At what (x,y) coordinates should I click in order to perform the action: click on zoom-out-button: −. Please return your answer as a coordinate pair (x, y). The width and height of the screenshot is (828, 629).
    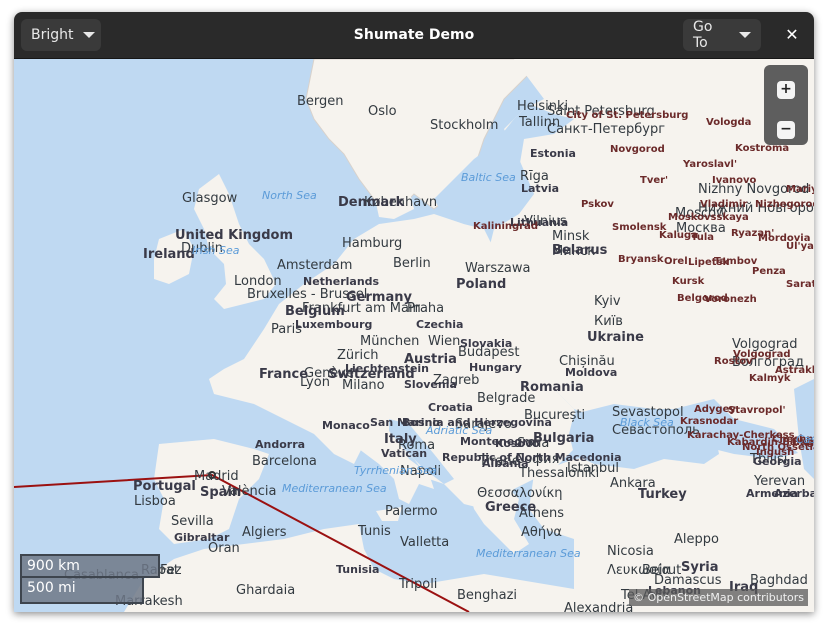
    Looking at the image, I should click on (786, 130).